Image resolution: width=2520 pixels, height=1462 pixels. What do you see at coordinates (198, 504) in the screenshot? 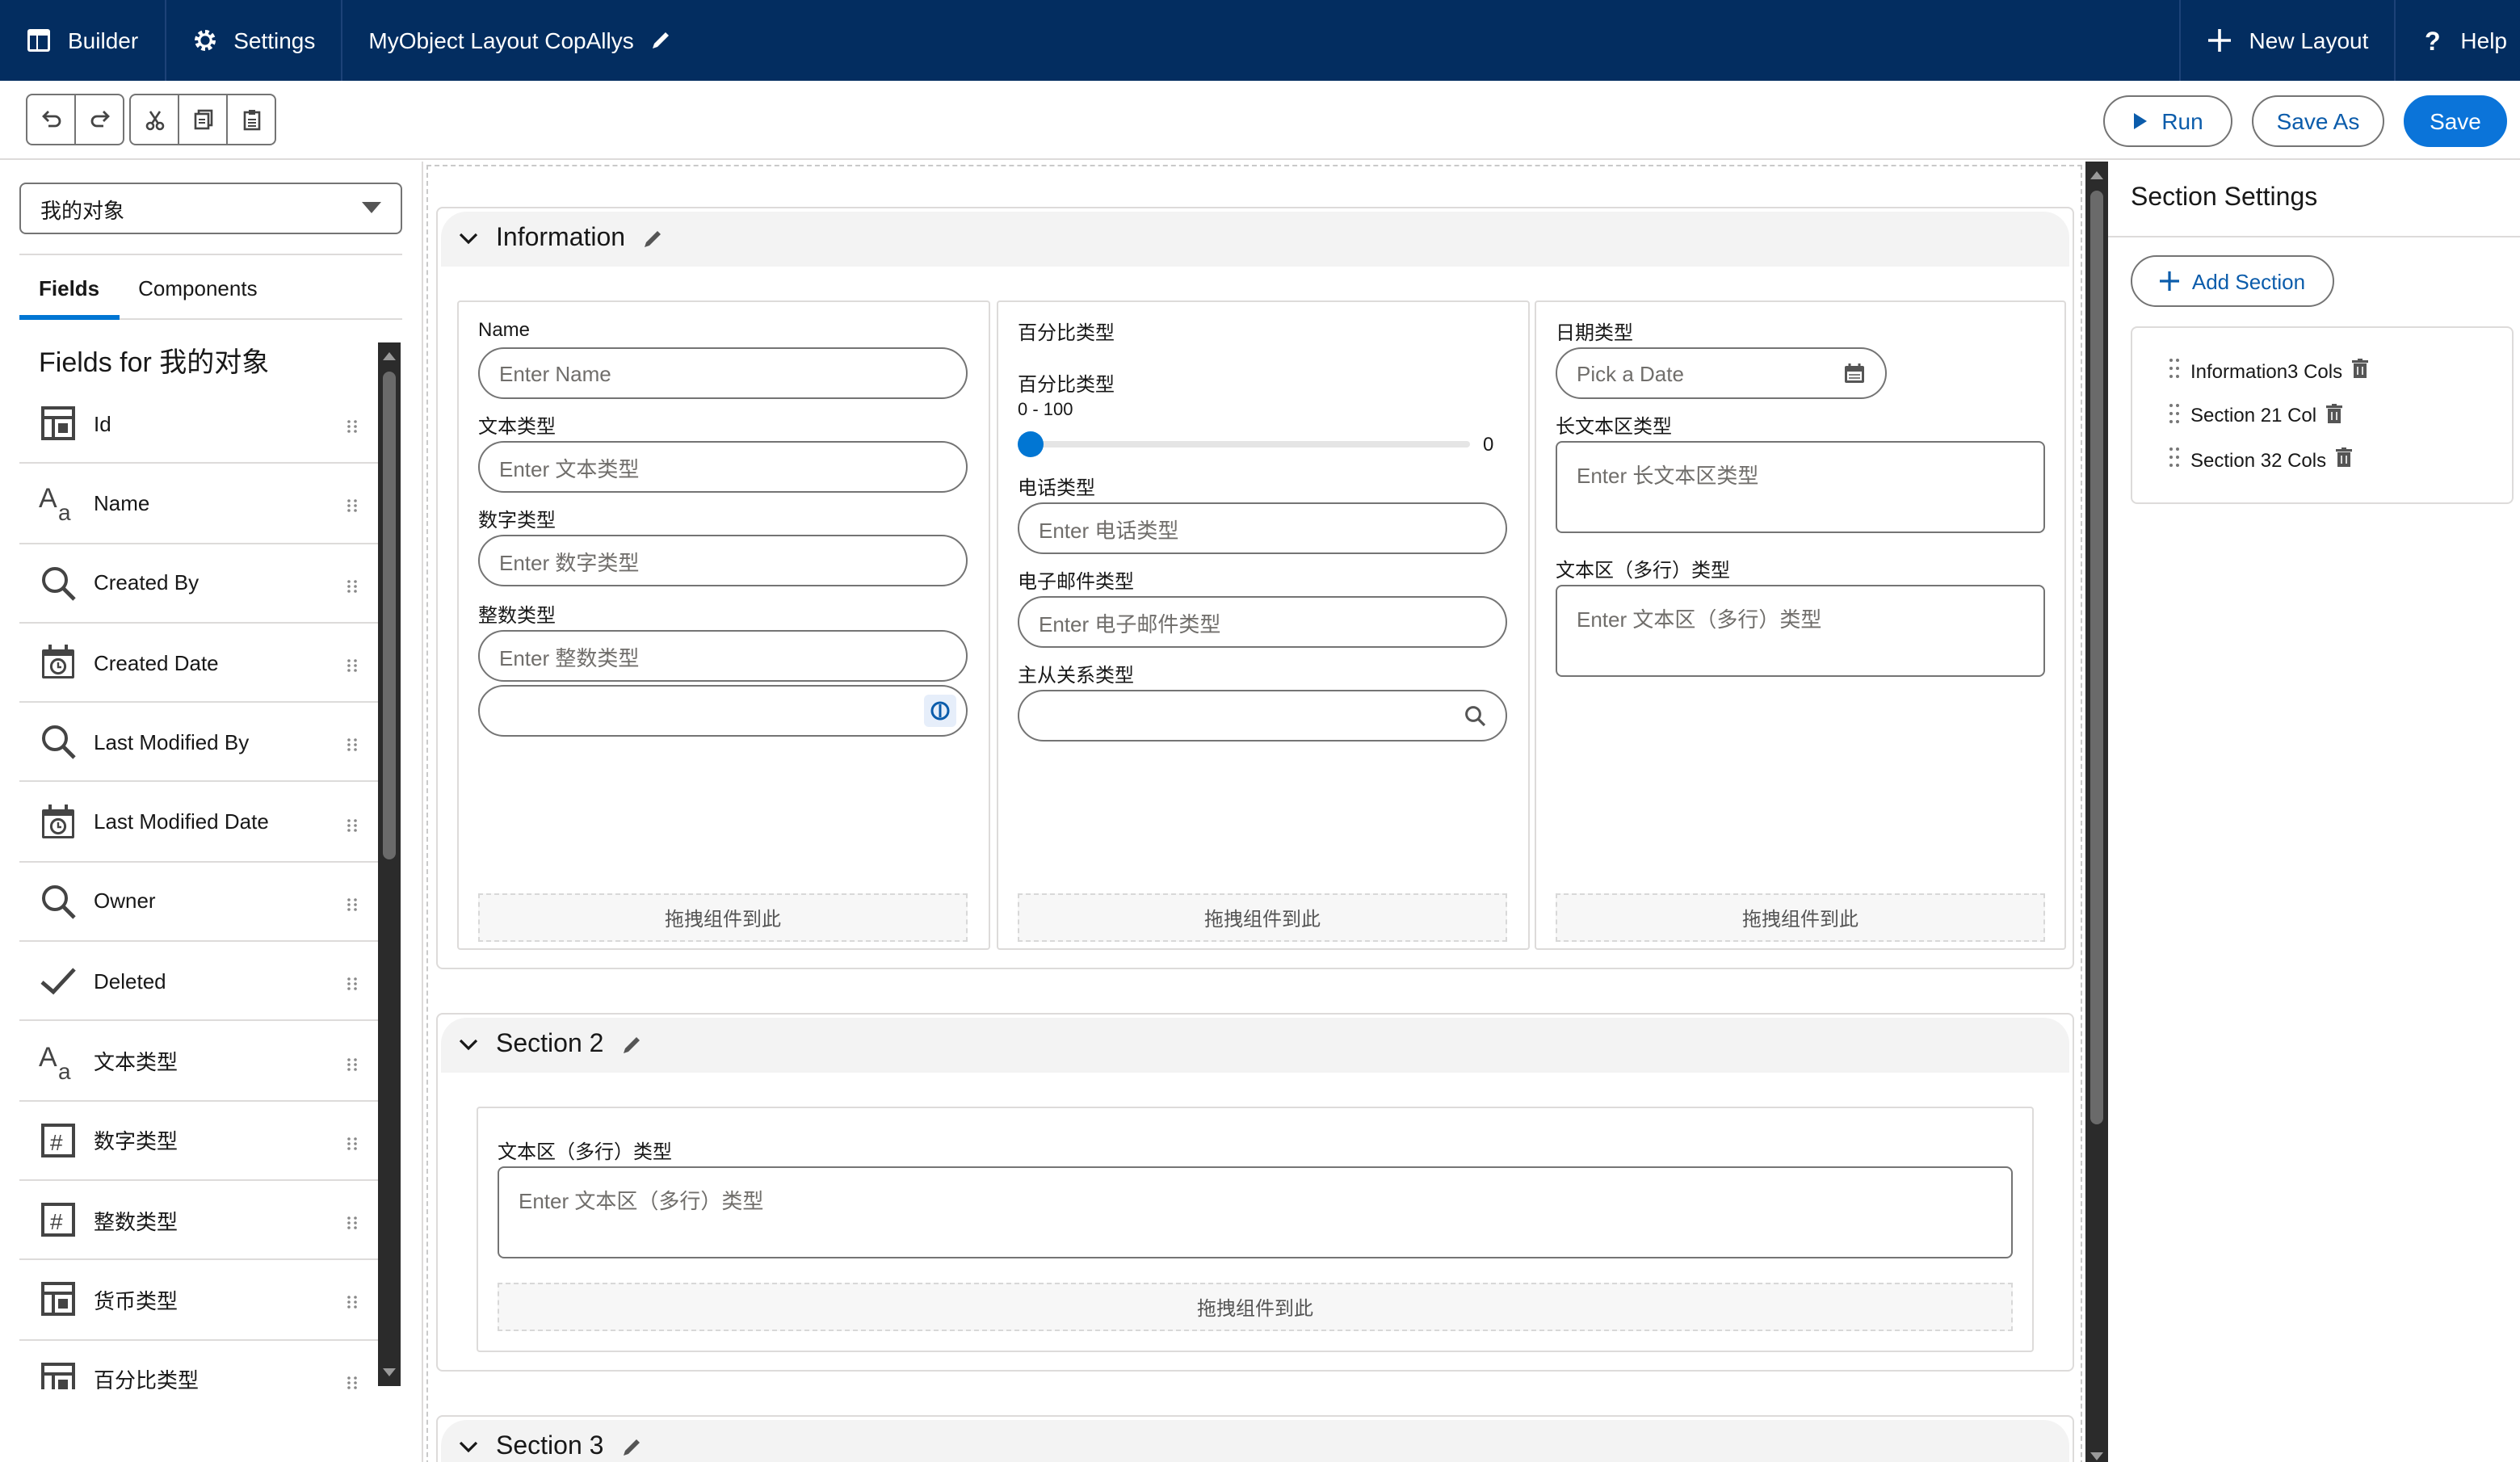
I see `field-list-item: Aa Name` at bounding box center [198, 504].